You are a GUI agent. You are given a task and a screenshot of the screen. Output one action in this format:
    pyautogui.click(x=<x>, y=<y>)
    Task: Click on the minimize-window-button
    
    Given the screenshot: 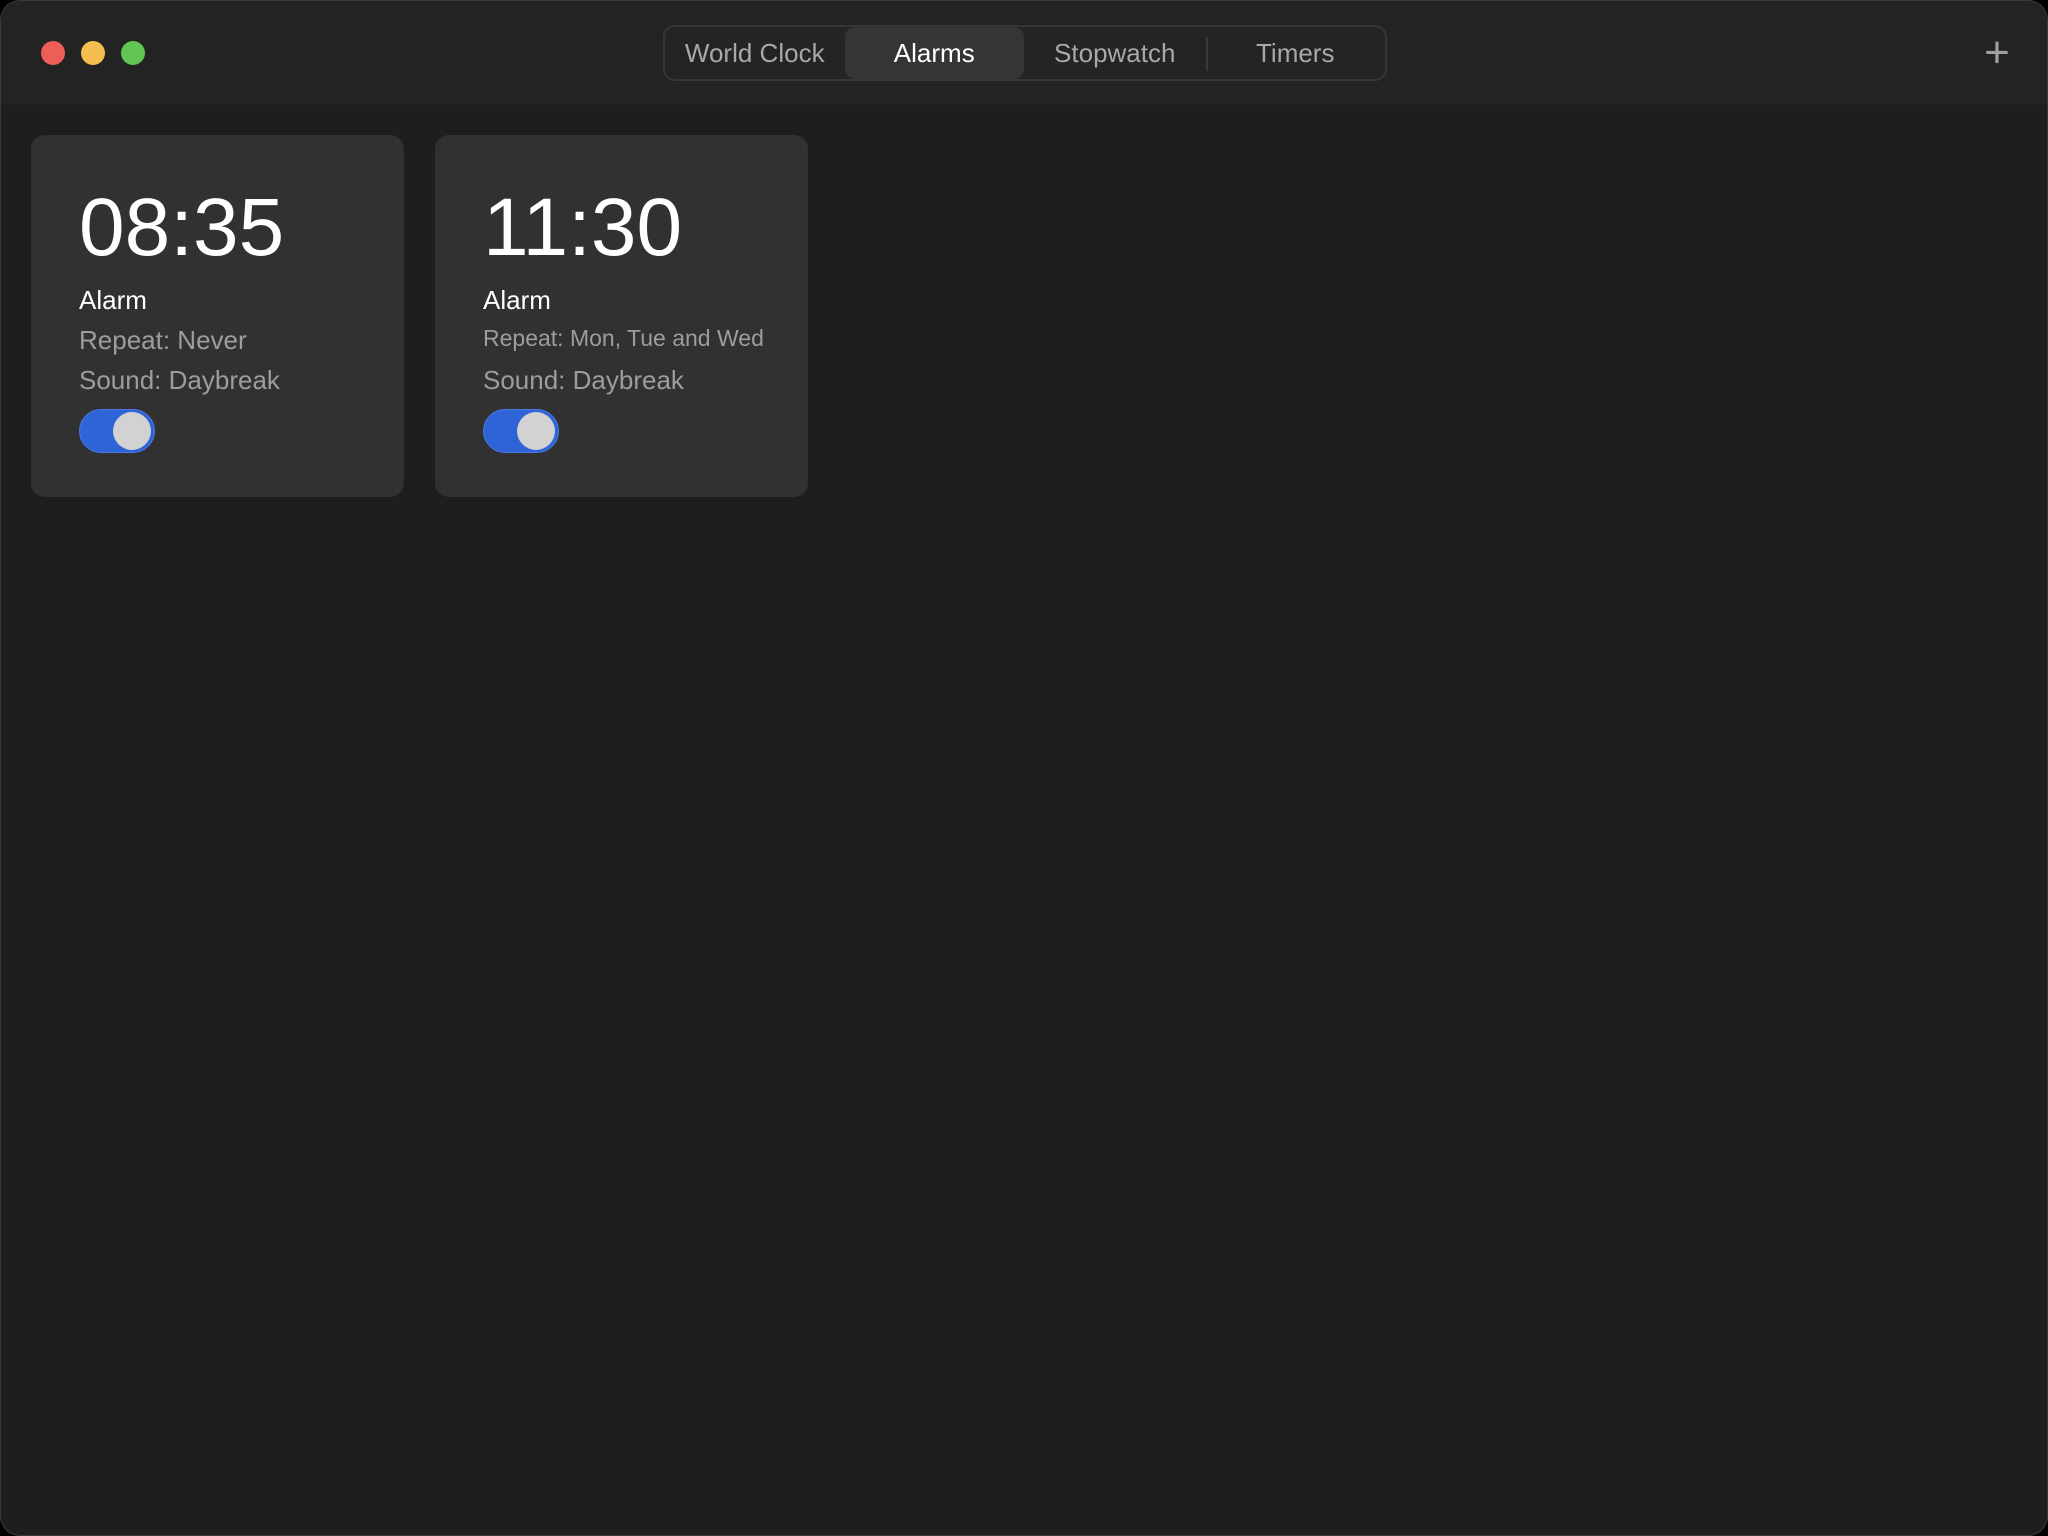 What is the action you would take?
    pyautogui.click(x=93, y=53)
    